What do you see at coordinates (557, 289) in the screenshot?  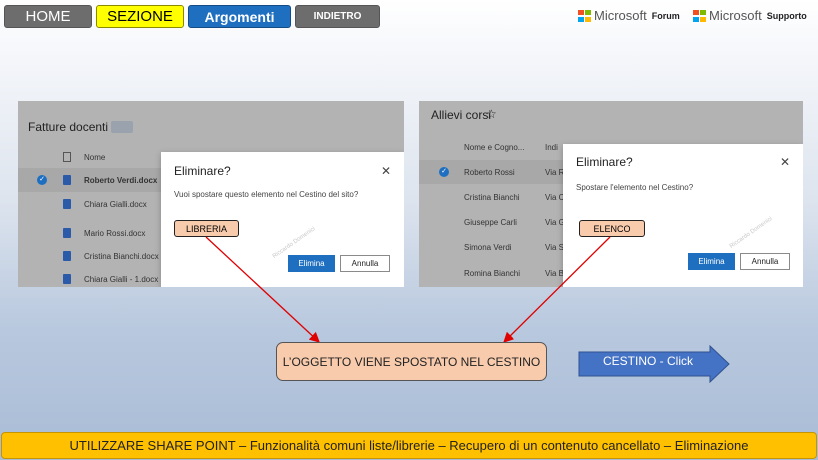 I see `red-arrow-right` at bounding box center [557, 289].